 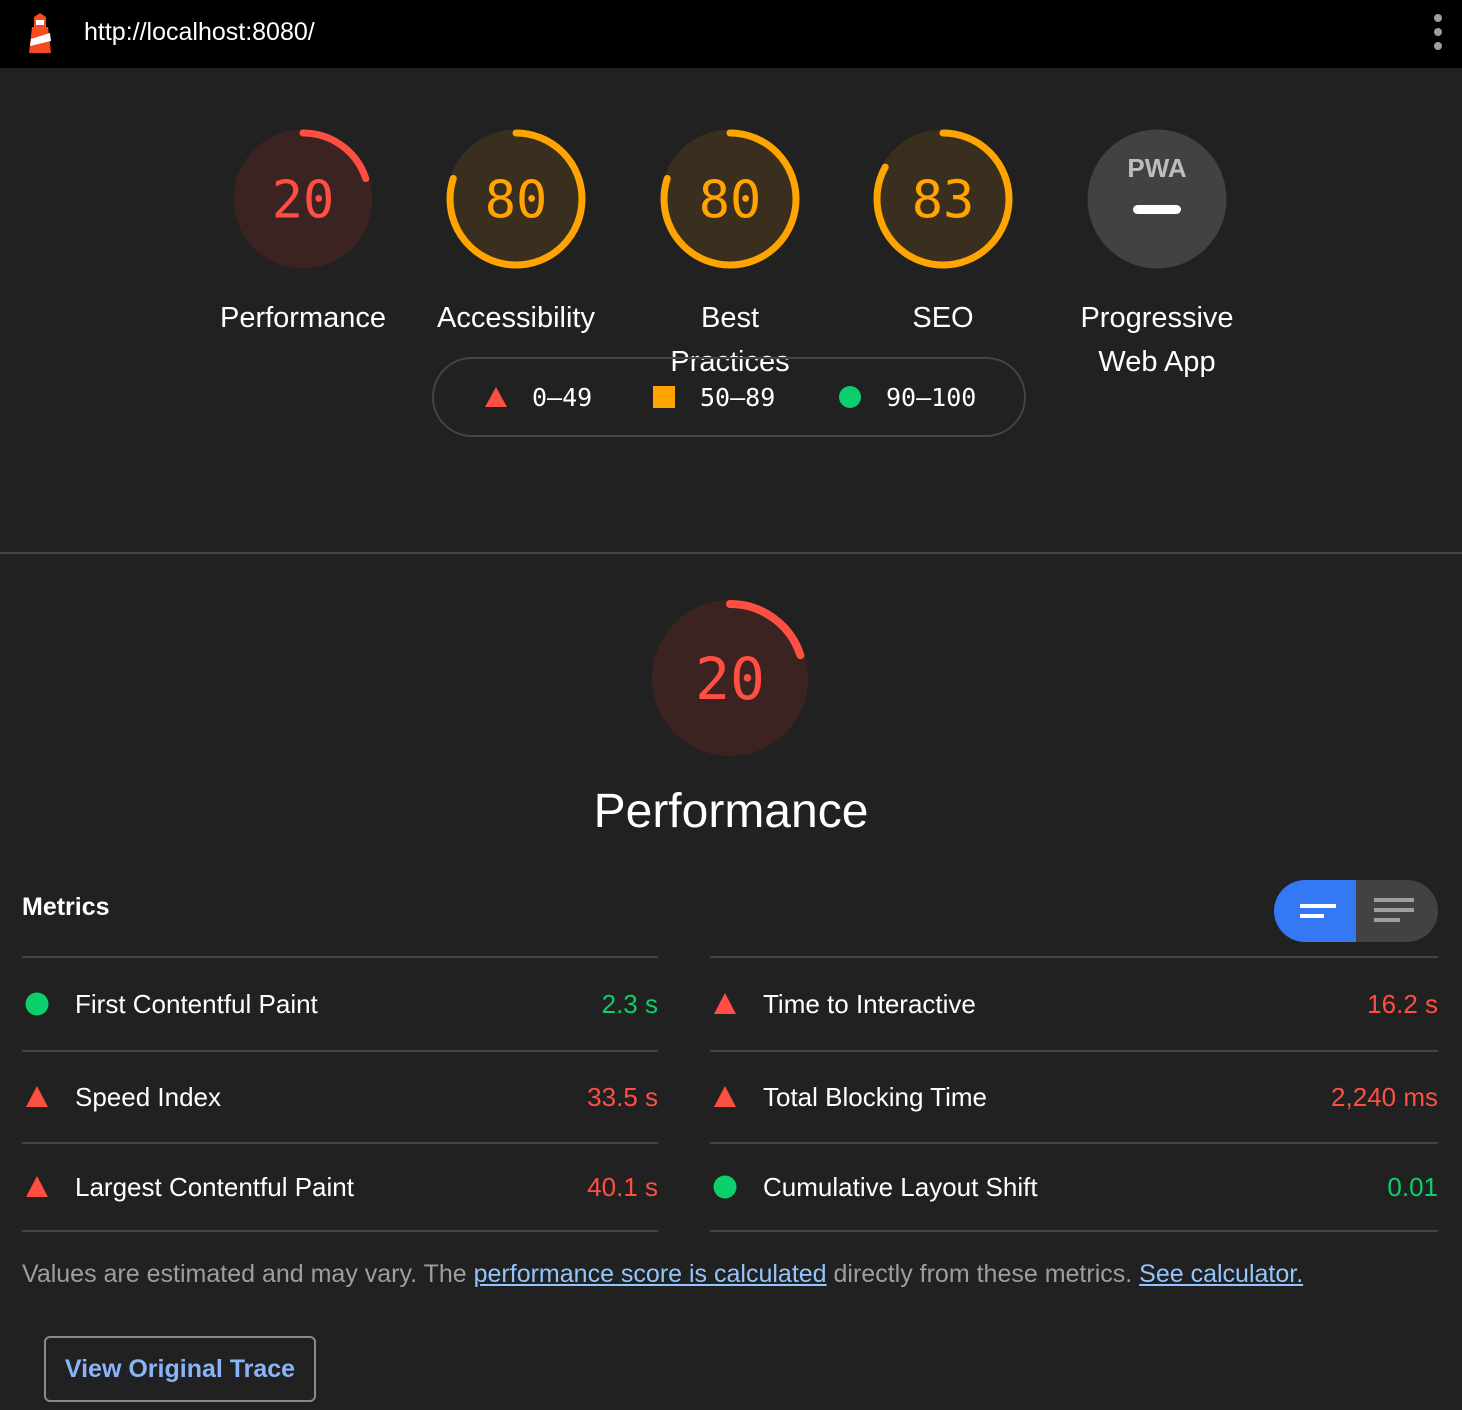 I want to click on category-label-line: Best, so click(x=730, y=318).